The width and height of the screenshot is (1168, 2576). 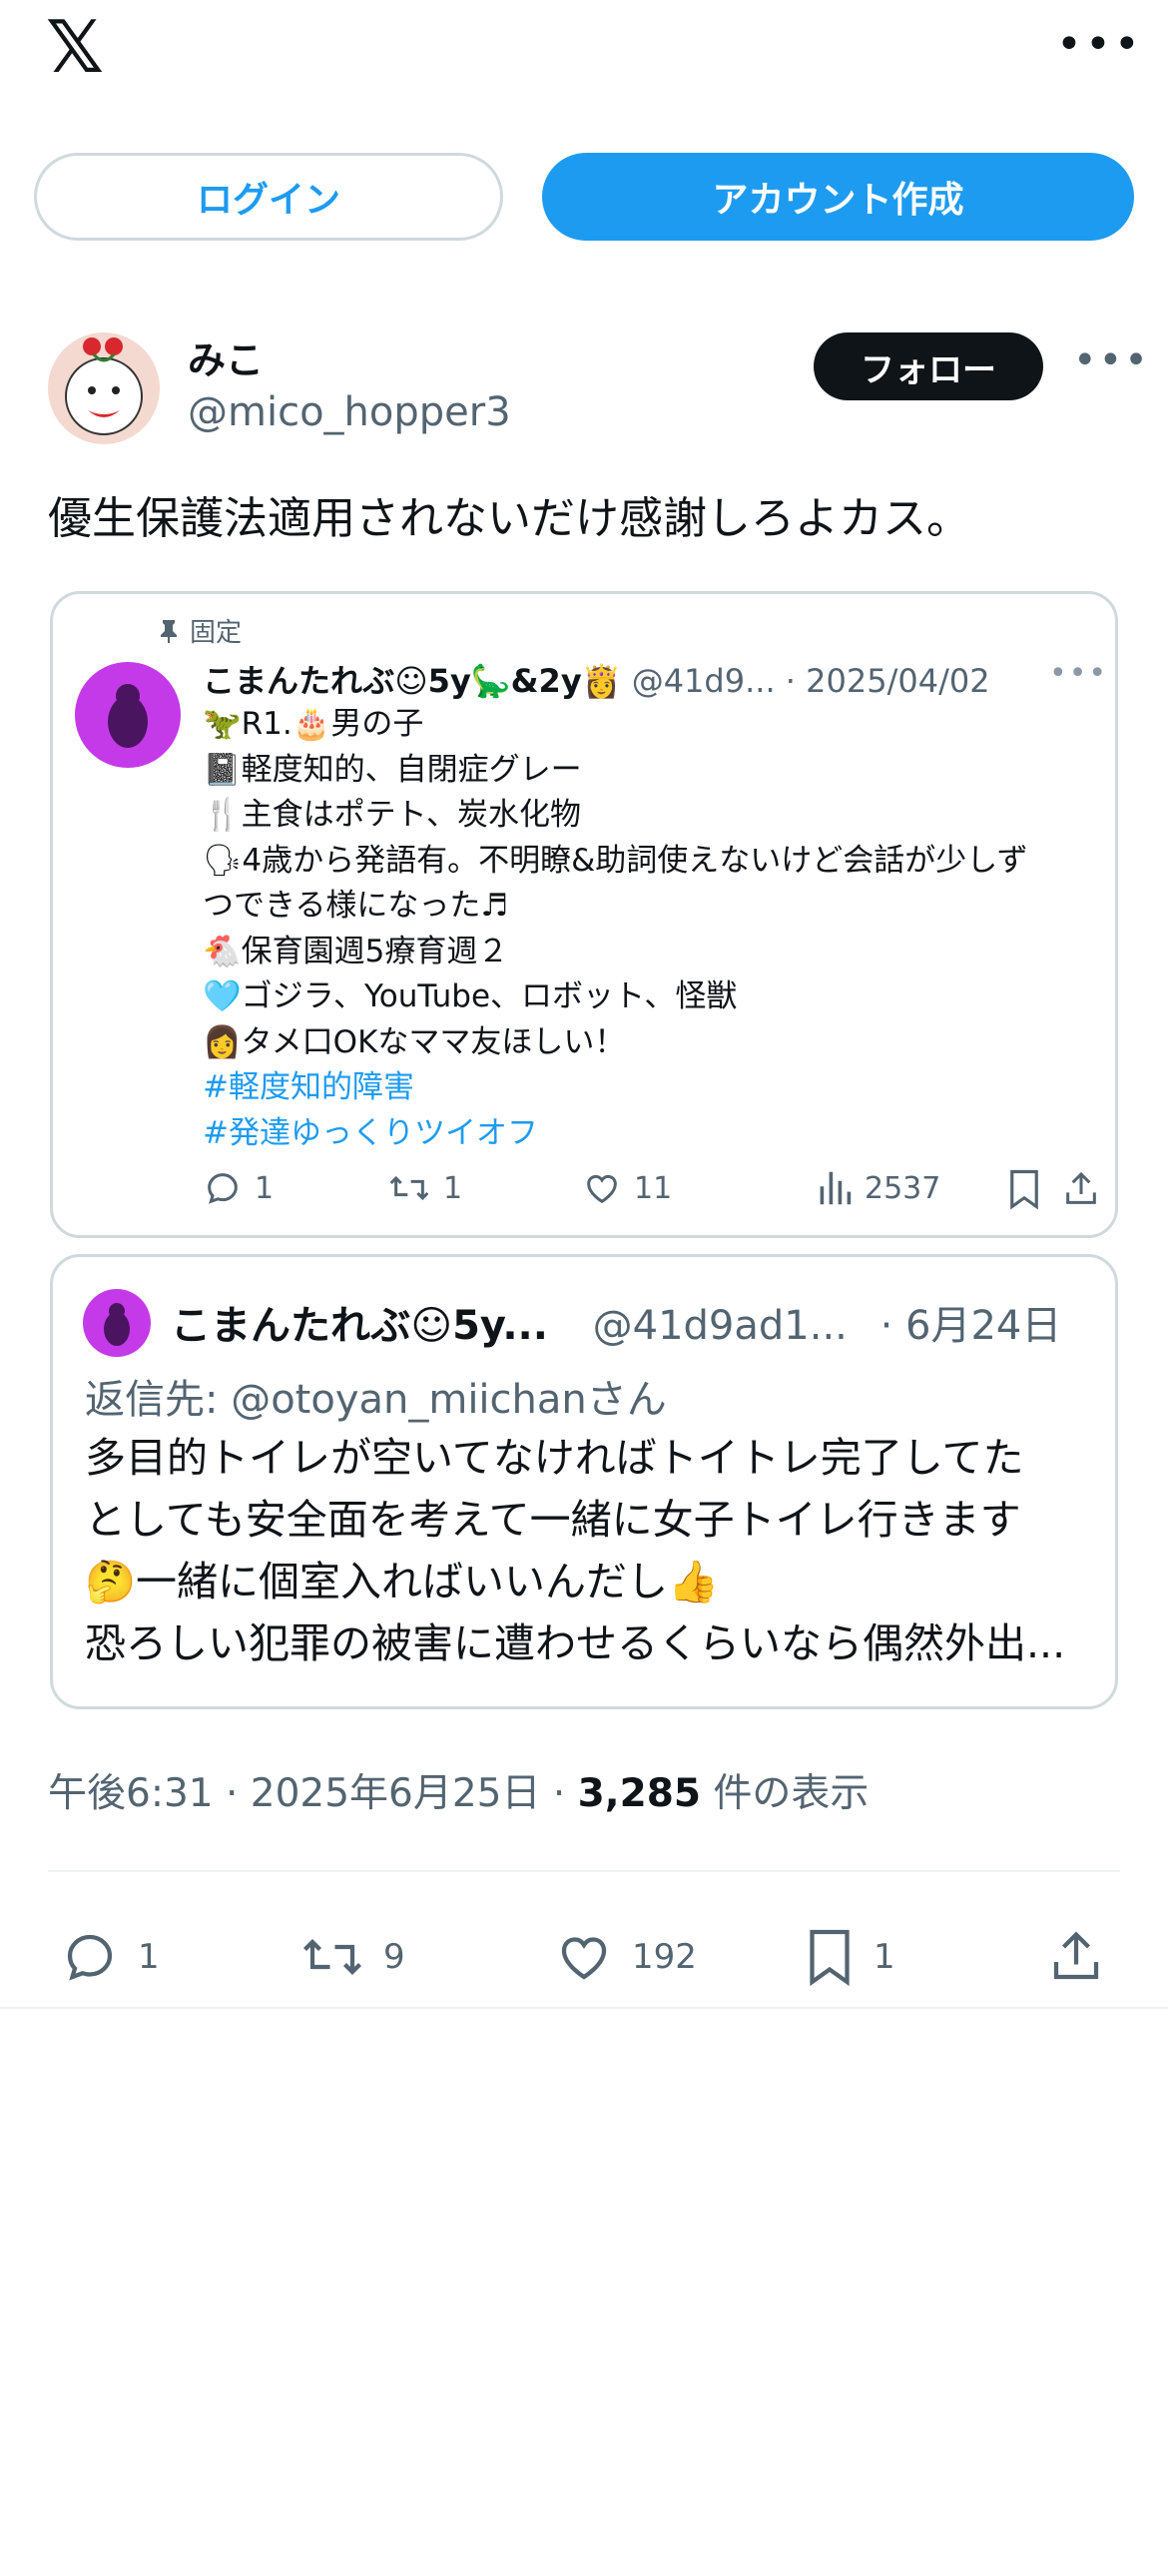 What do you see at coordinates (653, 1188) in the screenshot?
I see `quoted-like-count: 11` at bounding box center [653, 1188].